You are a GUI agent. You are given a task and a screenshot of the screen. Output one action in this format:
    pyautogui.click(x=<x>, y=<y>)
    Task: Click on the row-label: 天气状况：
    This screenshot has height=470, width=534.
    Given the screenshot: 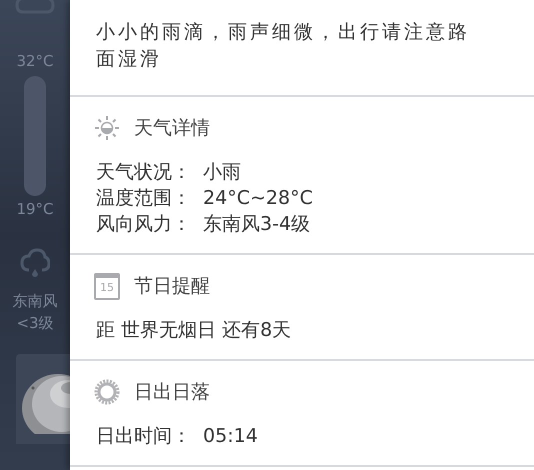 What is the action you would take?
    pyautogui.click(x=143, y=172)
    